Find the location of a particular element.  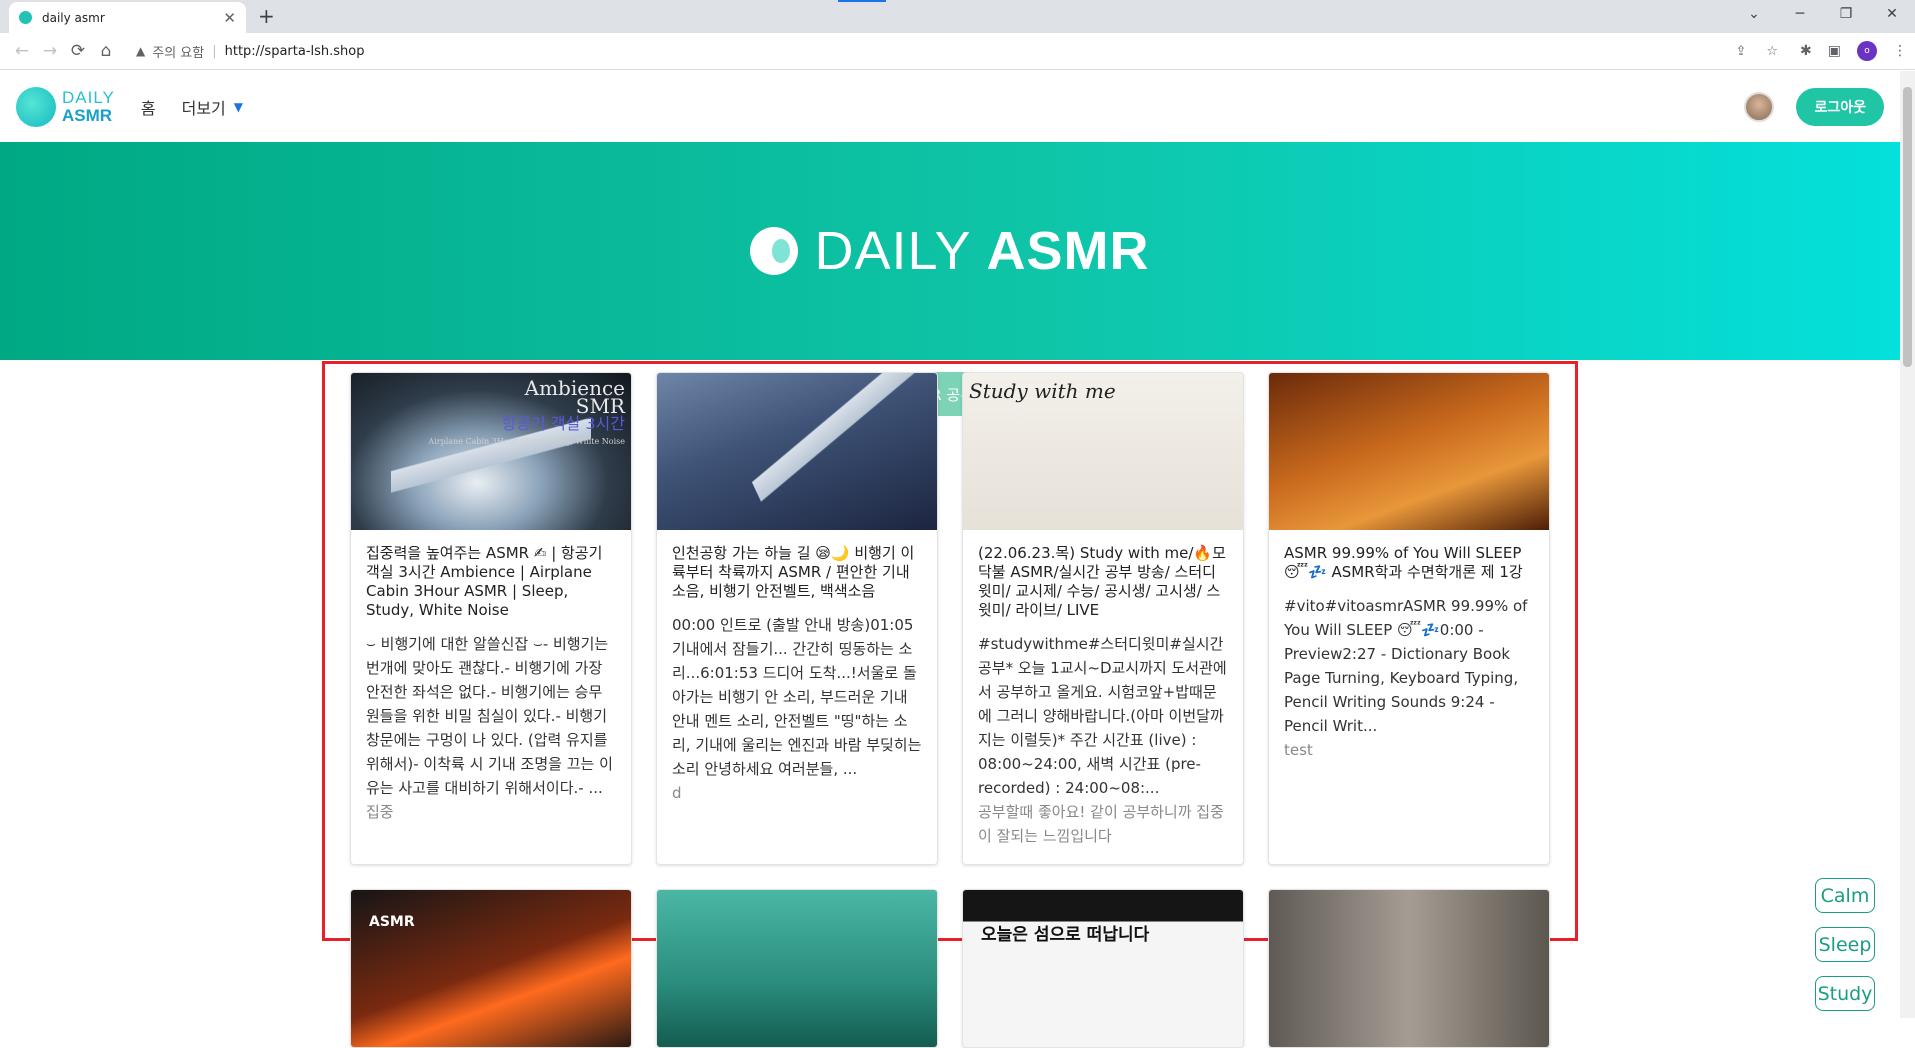

browser-tab: daily asmr ✕ is located at coordinates (127, 17).